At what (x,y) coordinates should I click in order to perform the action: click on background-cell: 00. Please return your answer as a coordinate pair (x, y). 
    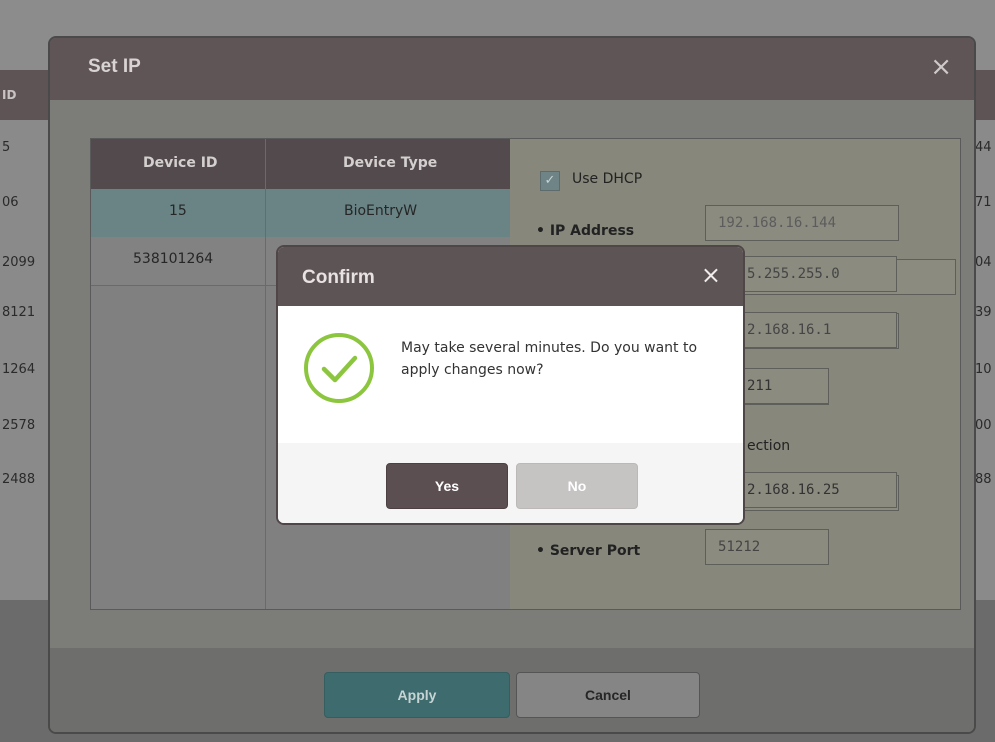
    Looking at the image, I should click on (983, 425).